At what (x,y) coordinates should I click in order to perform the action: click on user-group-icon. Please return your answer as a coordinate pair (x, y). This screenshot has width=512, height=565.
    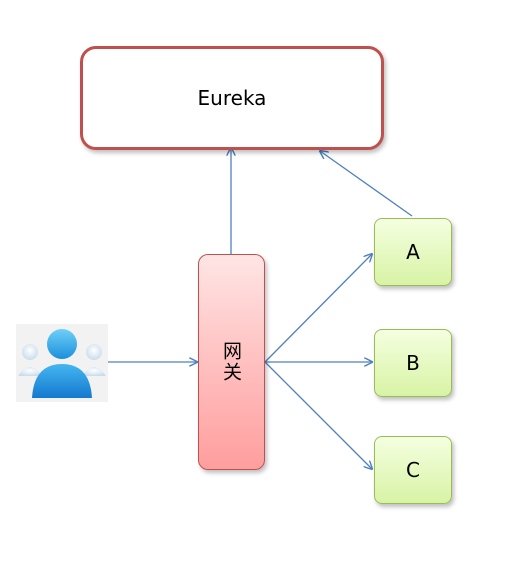
    Looking at the image, I should click on (62, 363).